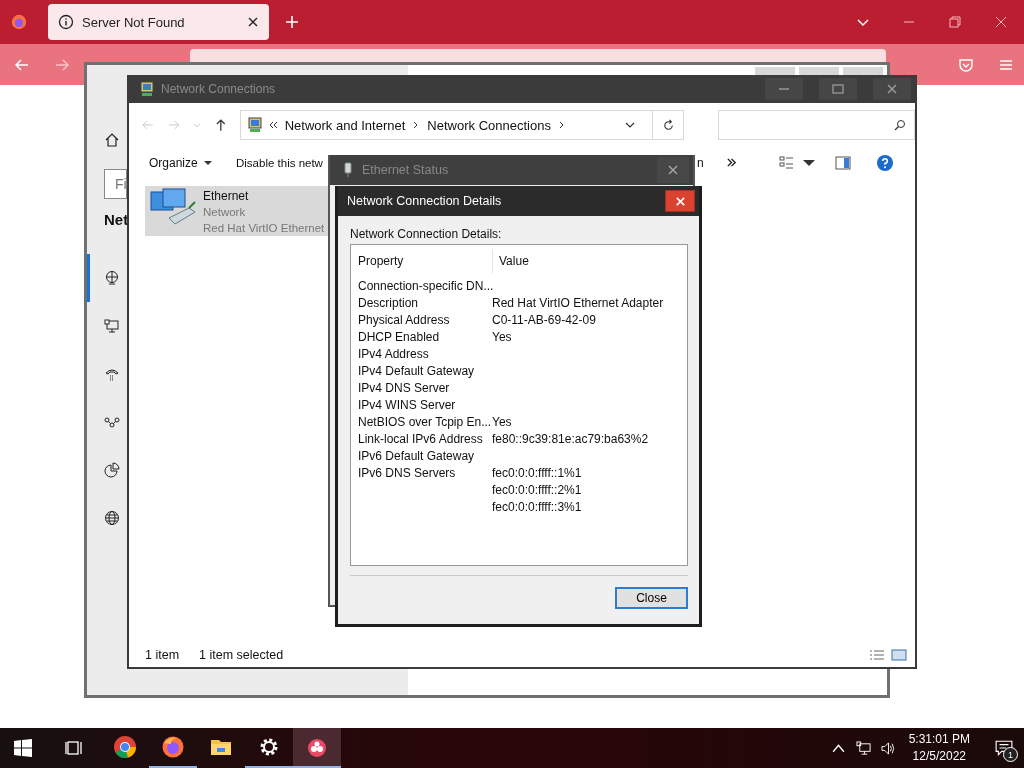 The image size is (1024, 768). Describe the element at coordinates (405, 170) in the screenshot. I see `window-title: Ethernet Status` at that location.